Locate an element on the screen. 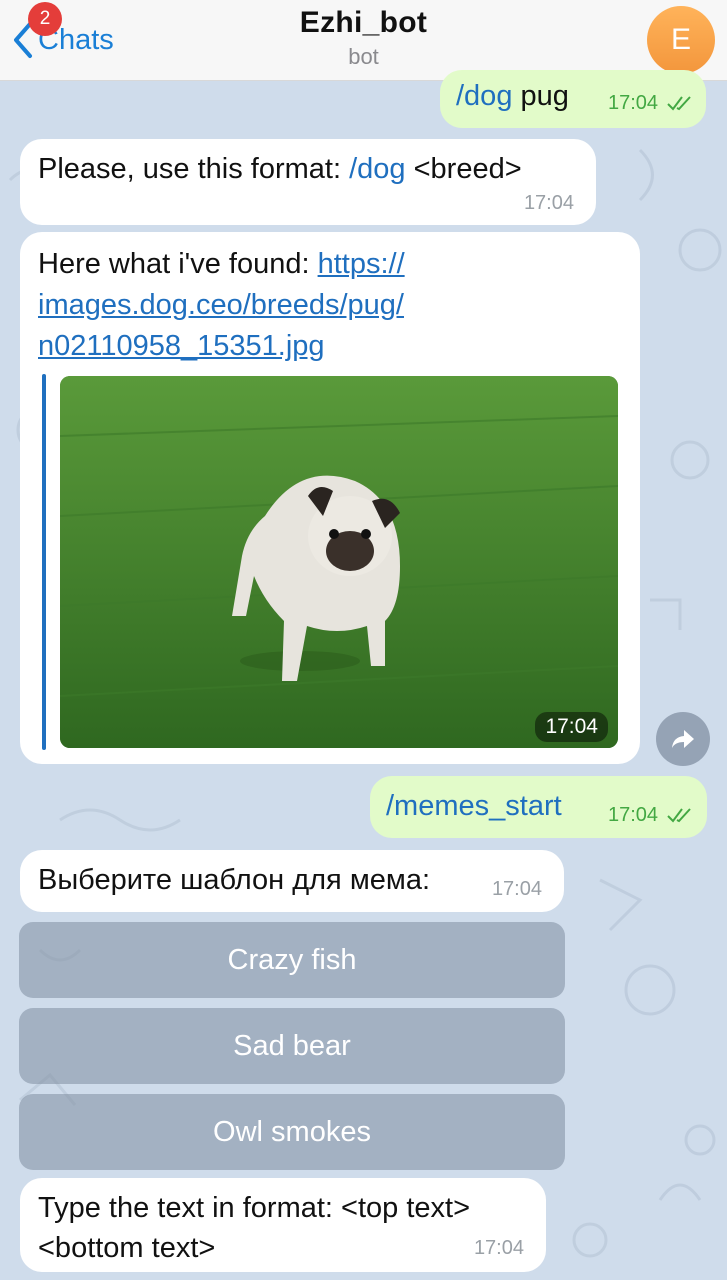  url-link: https:// is located at coordinates (361, 264).